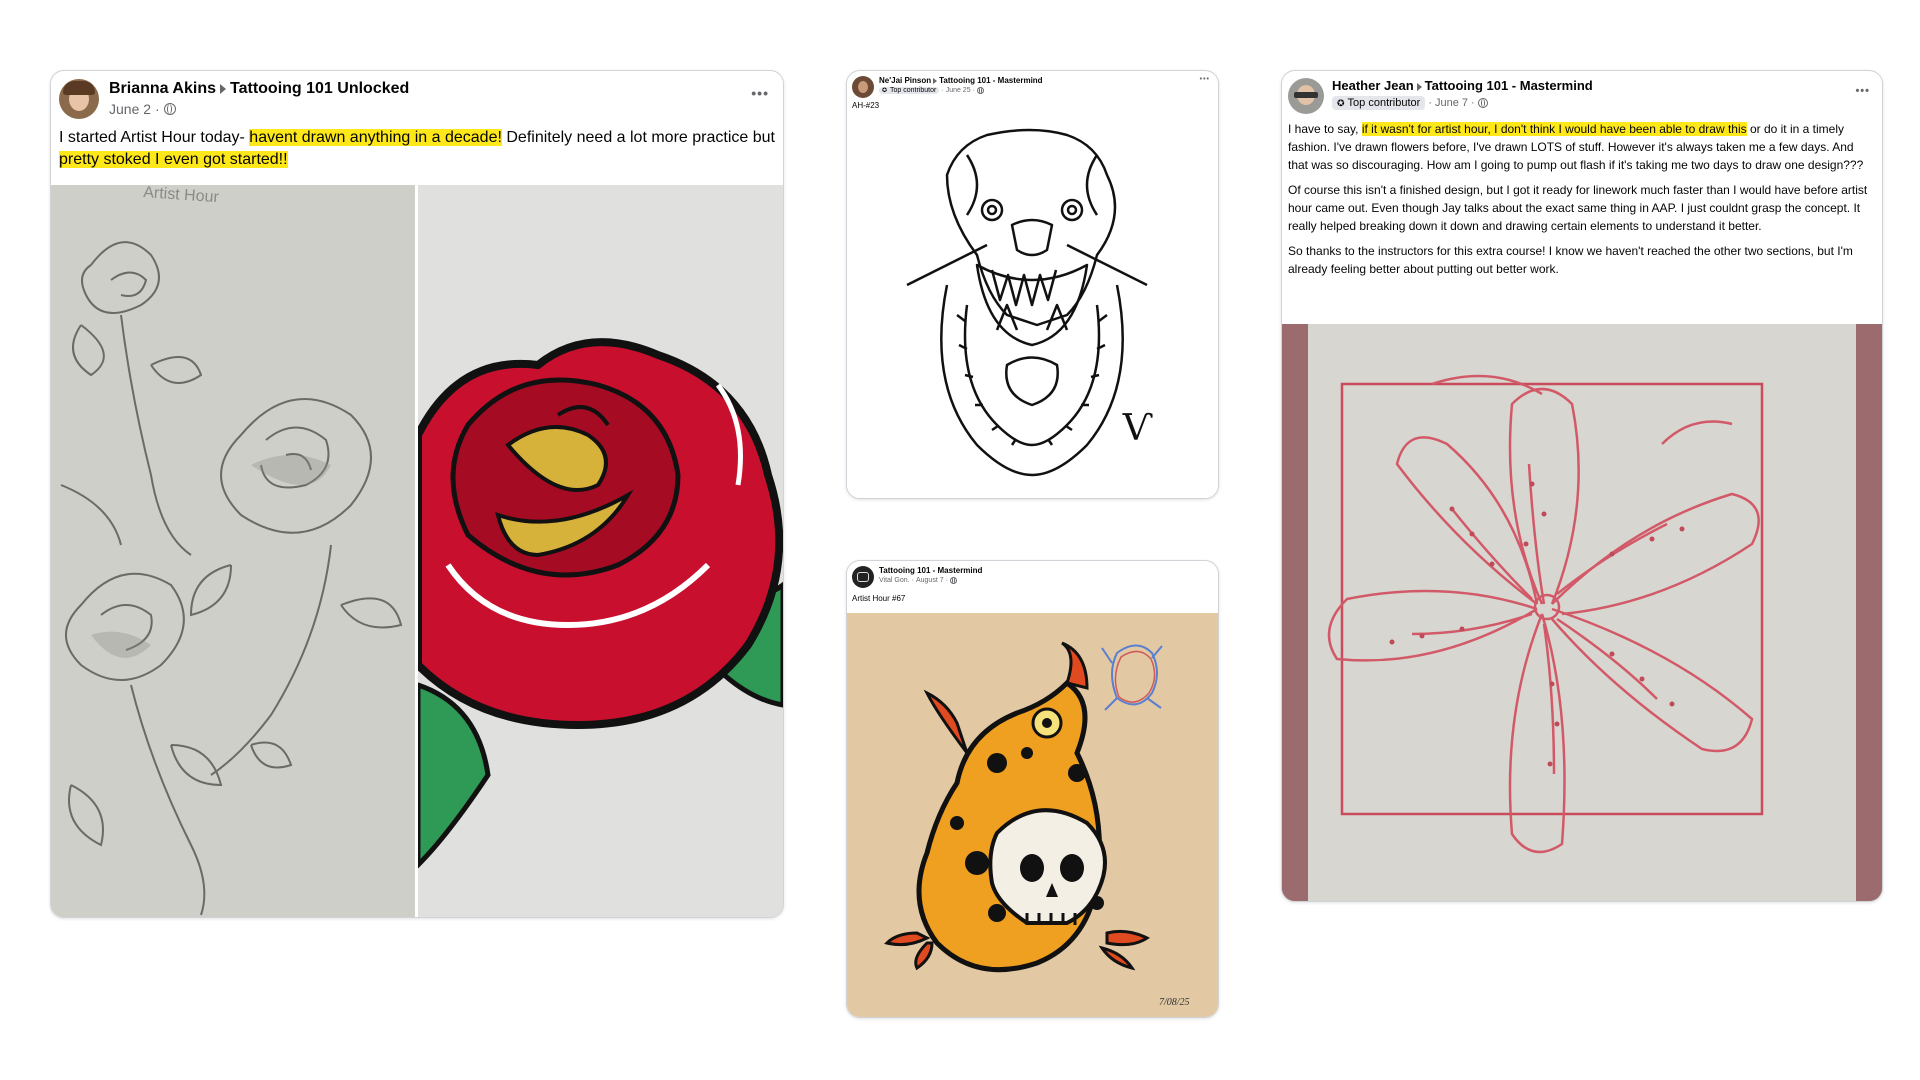 The height and width of the screenshot is (1080, 1920). What do you see at coordinates (930, 570) in the screenshot?
I see `author-name: Tattooing 101 - Mastermind` at bounding box center [930, 570].